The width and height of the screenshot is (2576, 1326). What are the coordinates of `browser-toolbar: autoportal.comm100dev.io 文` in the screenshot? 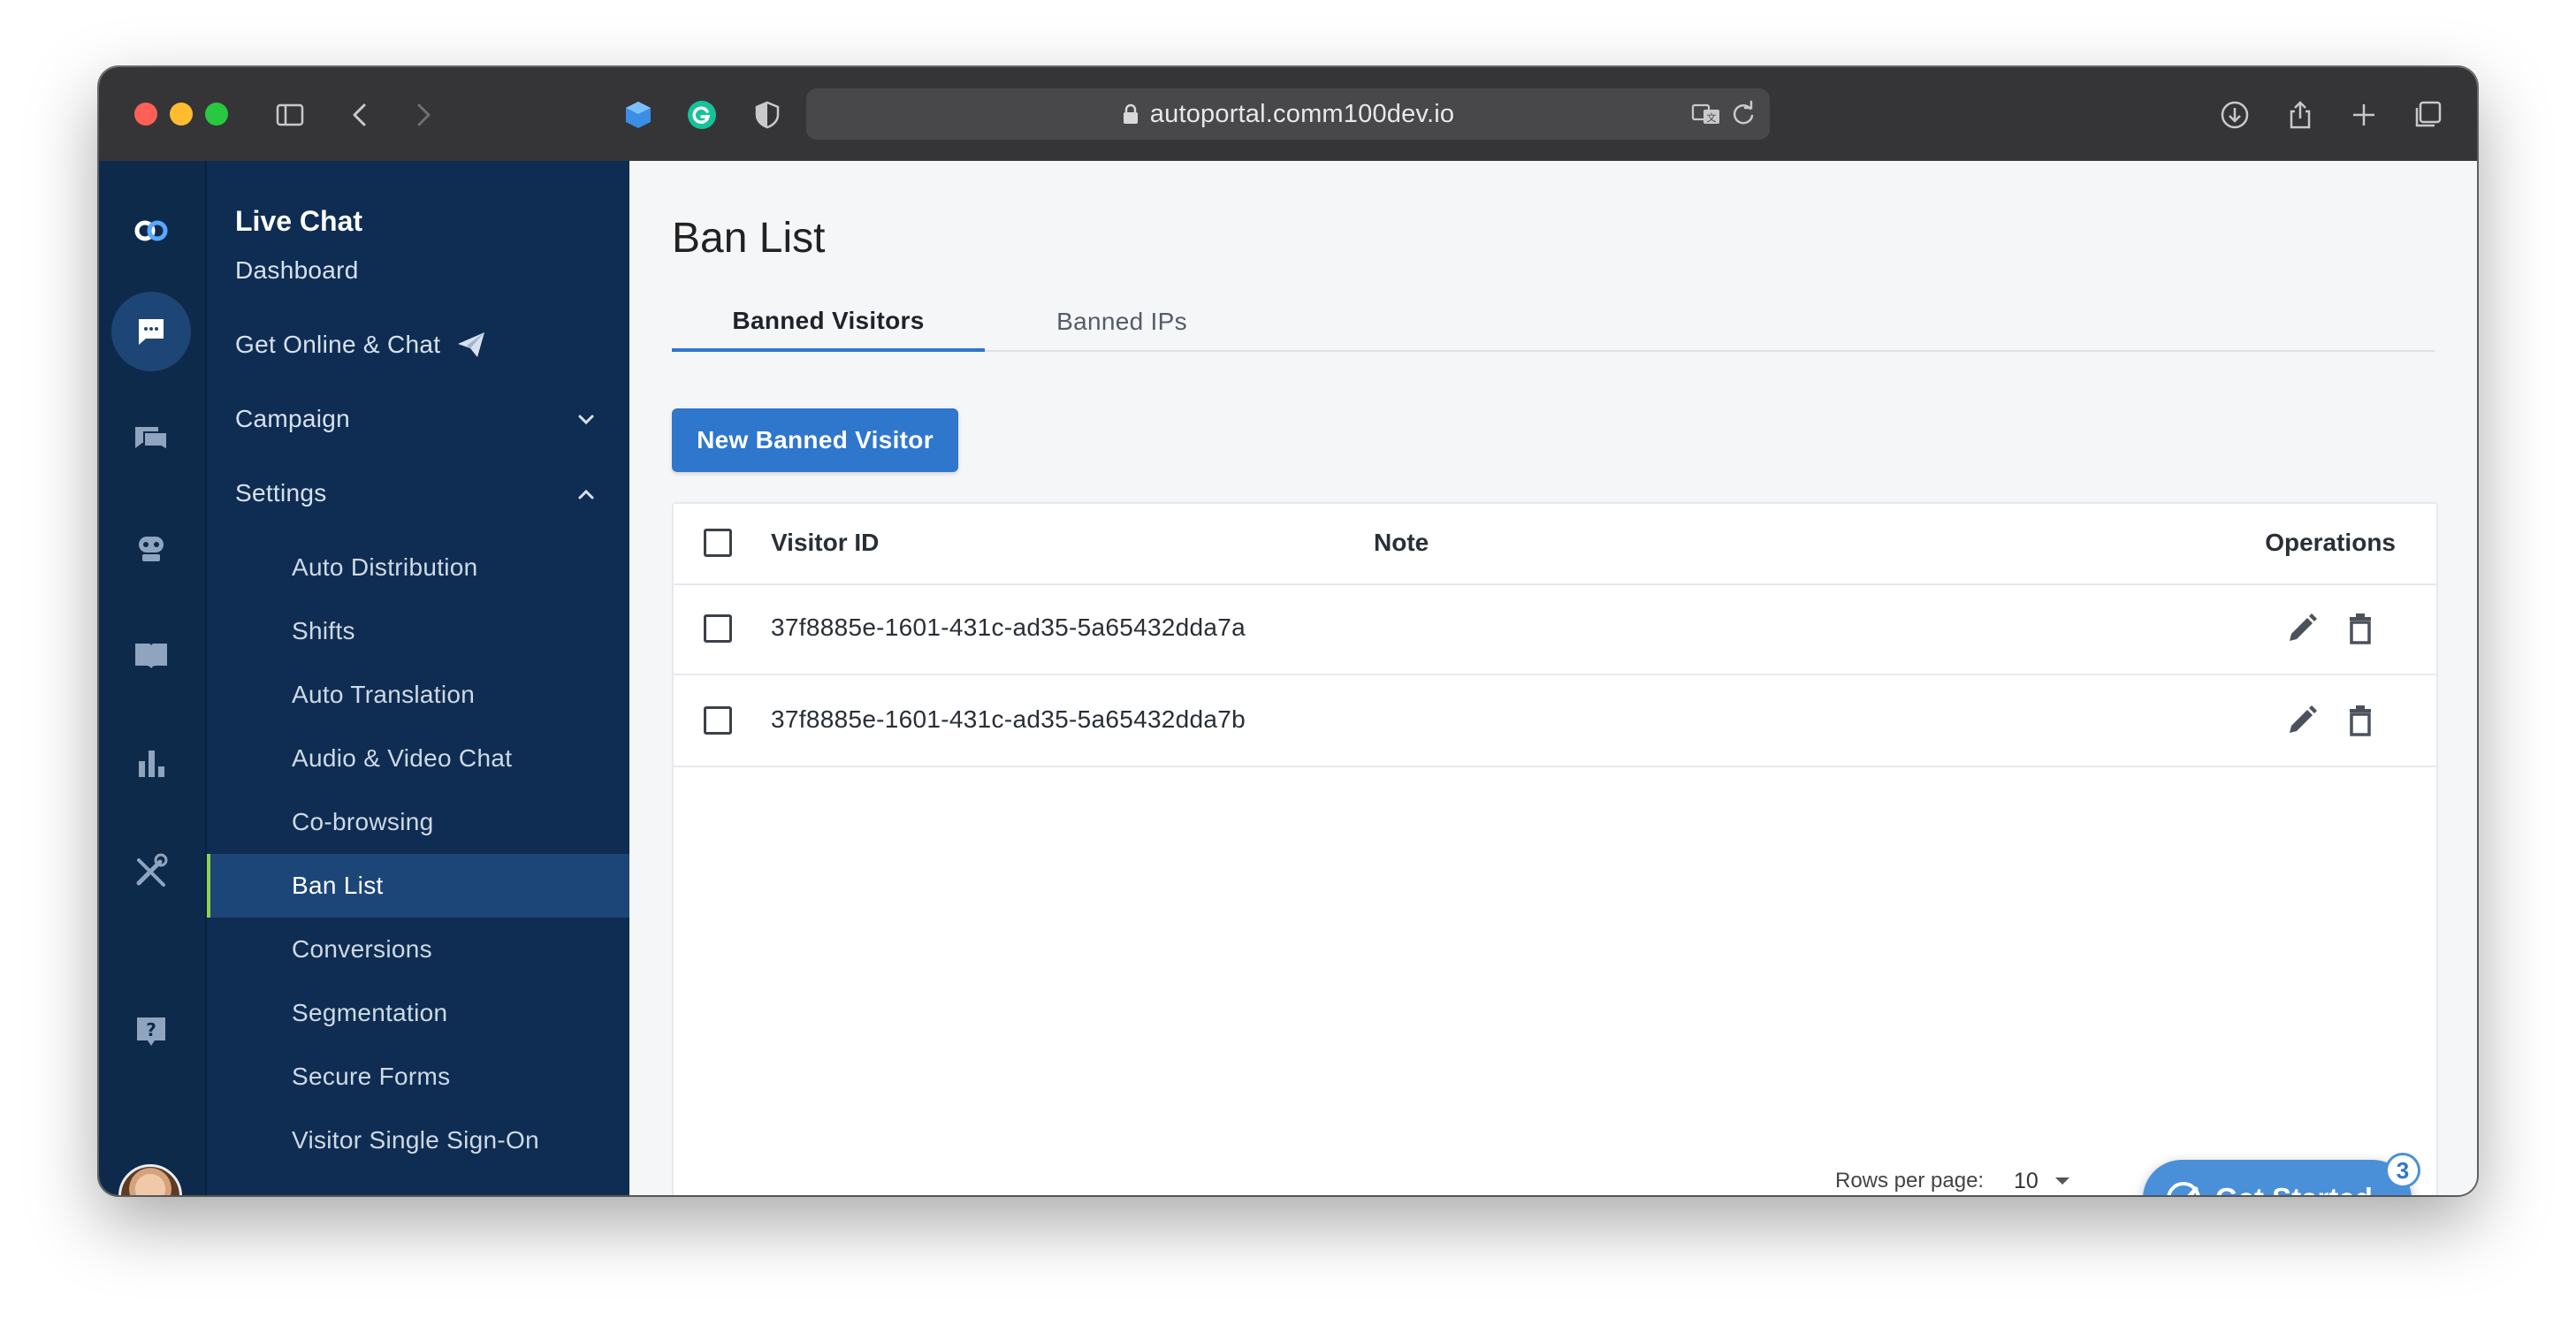 It's located at (1288, 115).